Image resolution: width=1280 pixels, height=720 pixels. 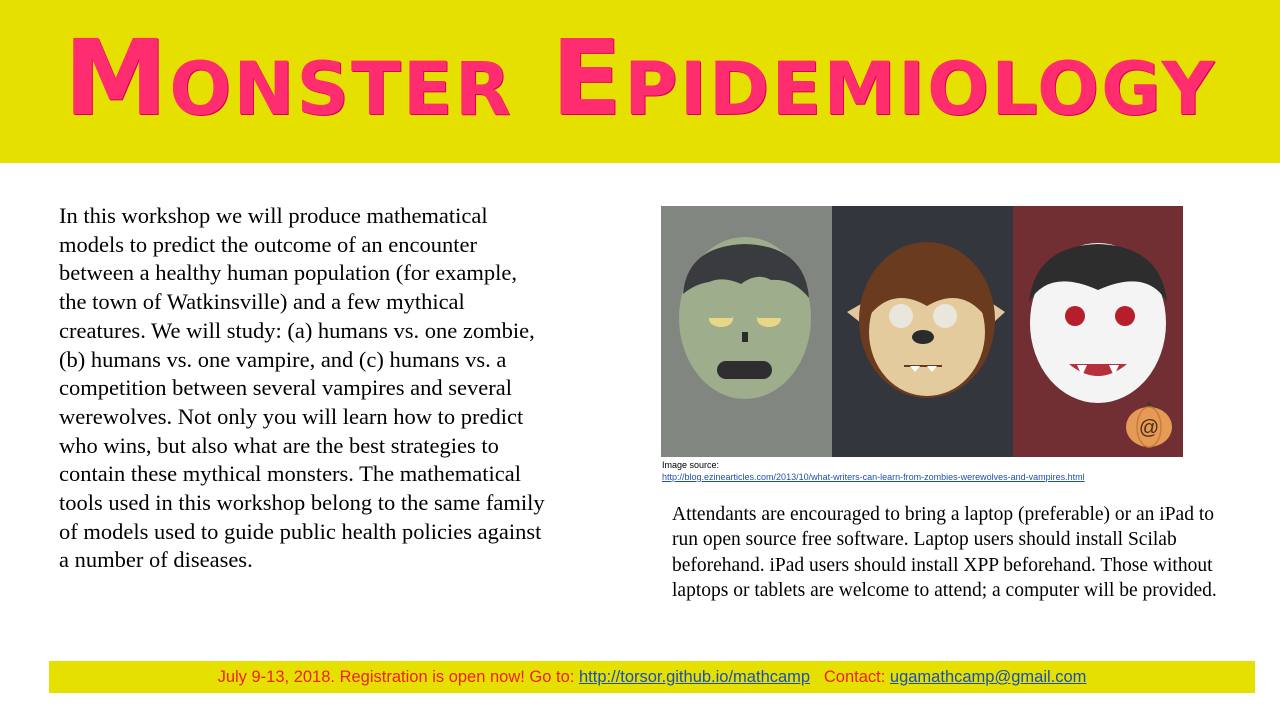 What do you see at coordinates (854, 677) in the screenshot?
I see `contact-label: Contact:` at bounding box center [854, 677].